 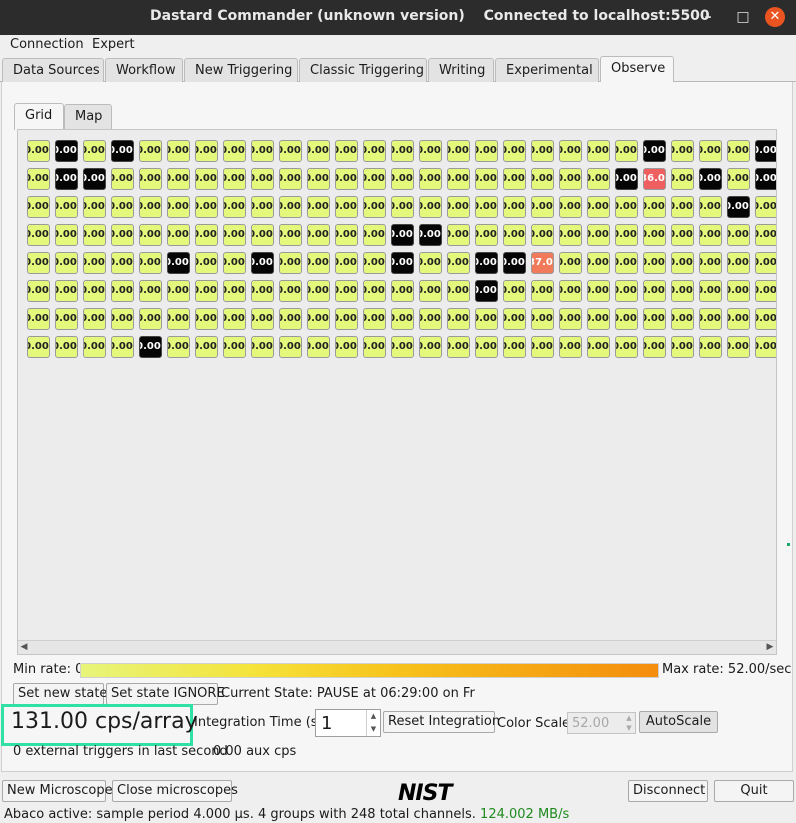 I want to click on quit-button: Quit, so click(x=754, y=791).